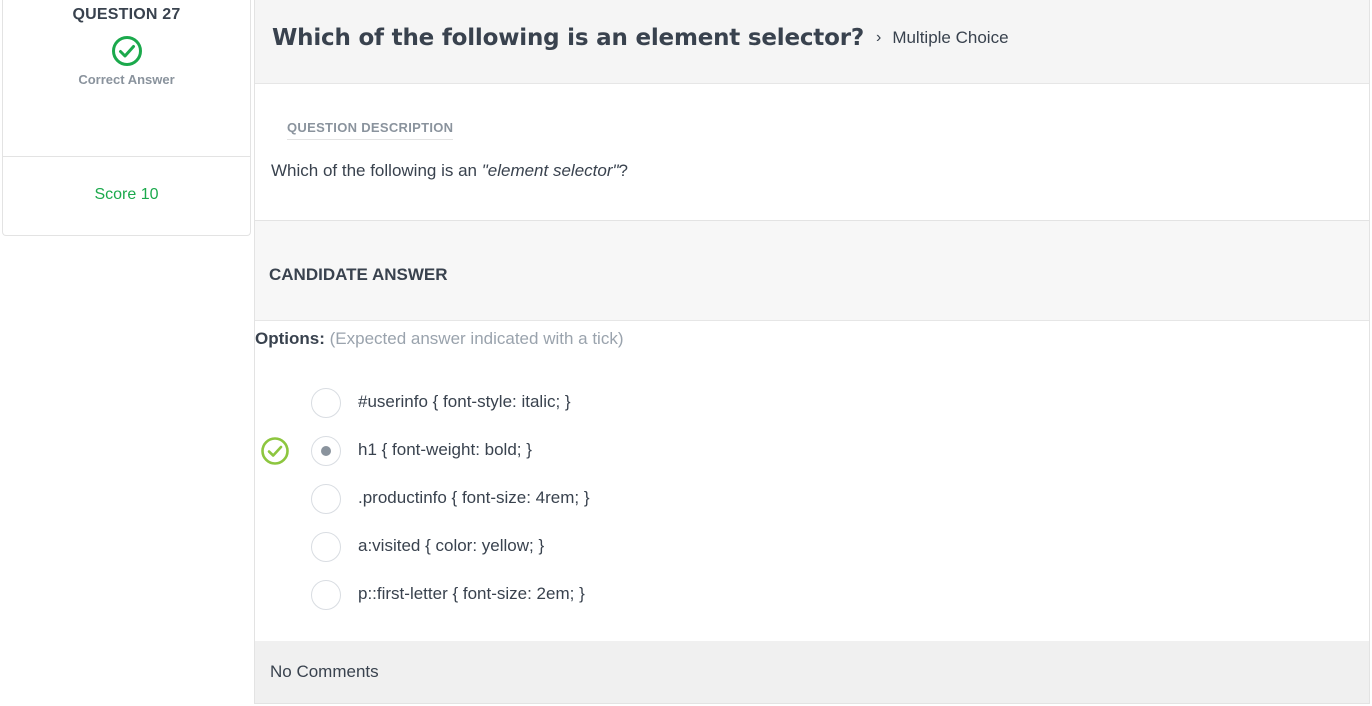 This screenshot has height=706, width=1372. What do you see at coordinates (950, 37) in the screenshot?
I see `question-type: Multiple Choice` at bounding box center [950, 37].